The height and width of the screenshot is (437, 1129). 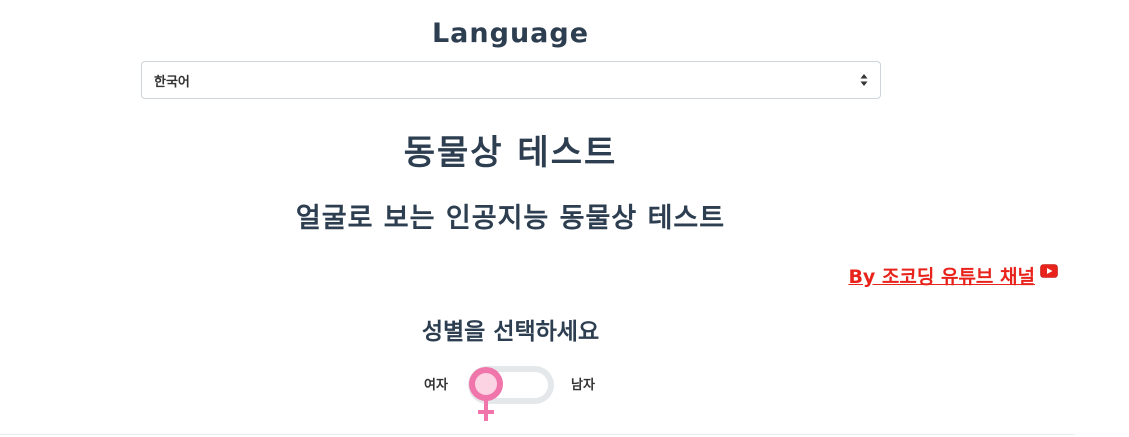 What do you see at coordinates (537, 434) in the screenshot?
I see `divider` at bounding box center [537, 434].